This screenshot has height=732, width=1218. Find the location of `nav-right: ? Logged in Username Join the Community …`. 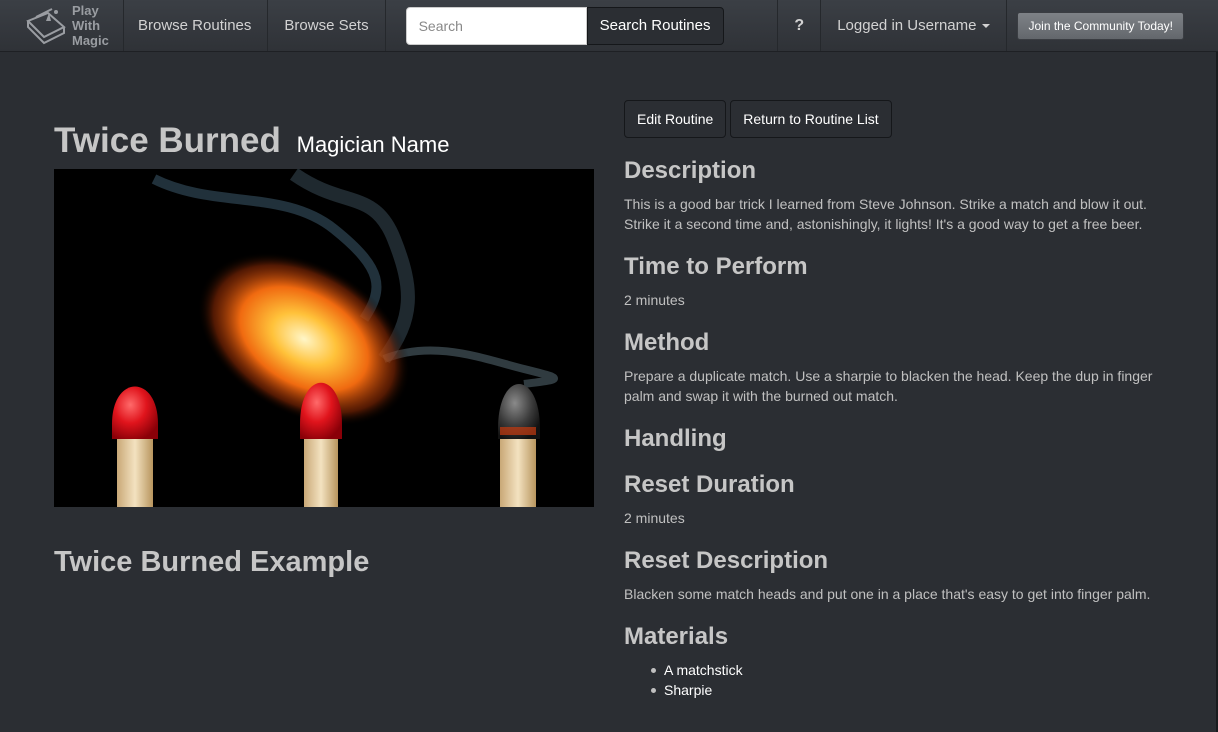

nav-right: ? Logged in Username Join the Community … is located at coordinates (997, 25).